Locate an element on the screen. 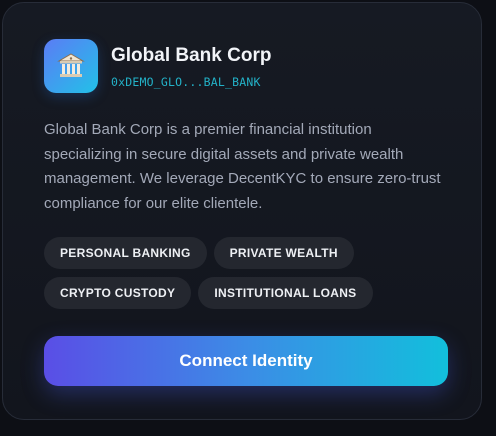 The image size is (496, 436). connect-identity-button: Connect Identity is located at coordinates (246, 361).